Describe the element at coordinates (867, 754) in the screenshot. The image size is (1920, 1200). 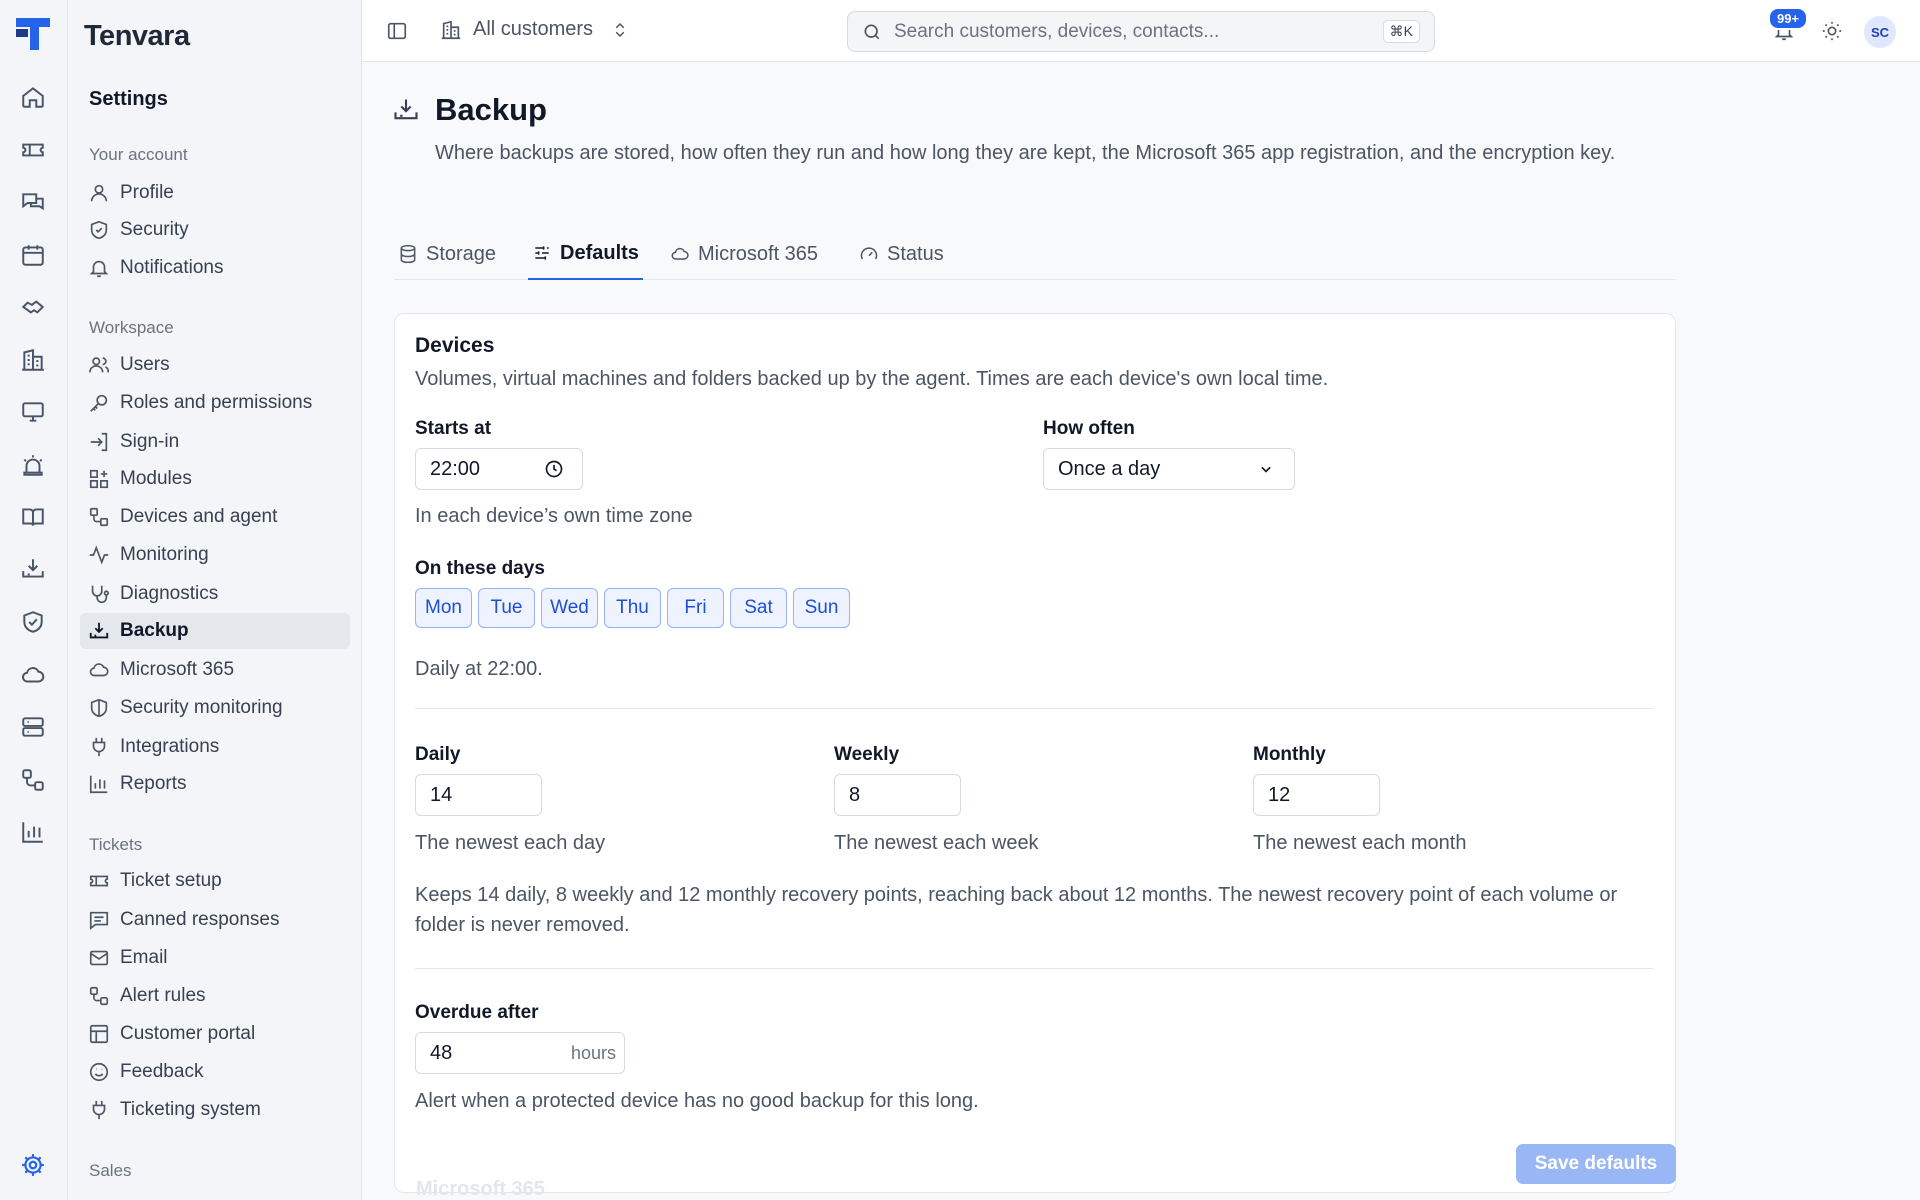
I see `weekly-label: Weekly` at that location.